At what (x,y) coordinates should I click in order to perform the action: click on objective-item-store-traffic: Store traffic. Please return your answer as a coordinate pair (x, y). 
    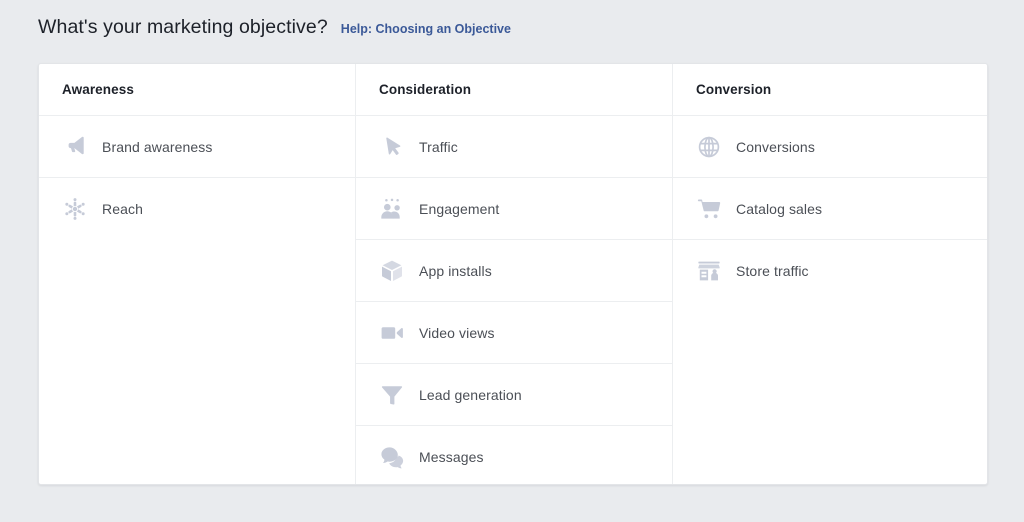
    Looking at the image, I should click on (830, 271).